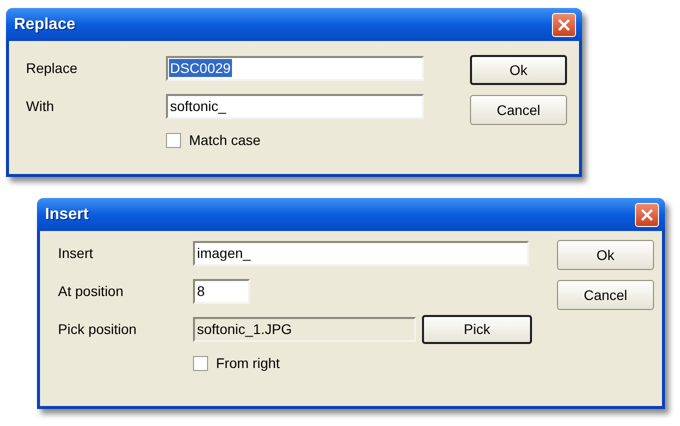  What do you see at coordinates (225, 140) in the screenshot?
I see `checkbox-label: Match case` at bounding box center [225, 140].